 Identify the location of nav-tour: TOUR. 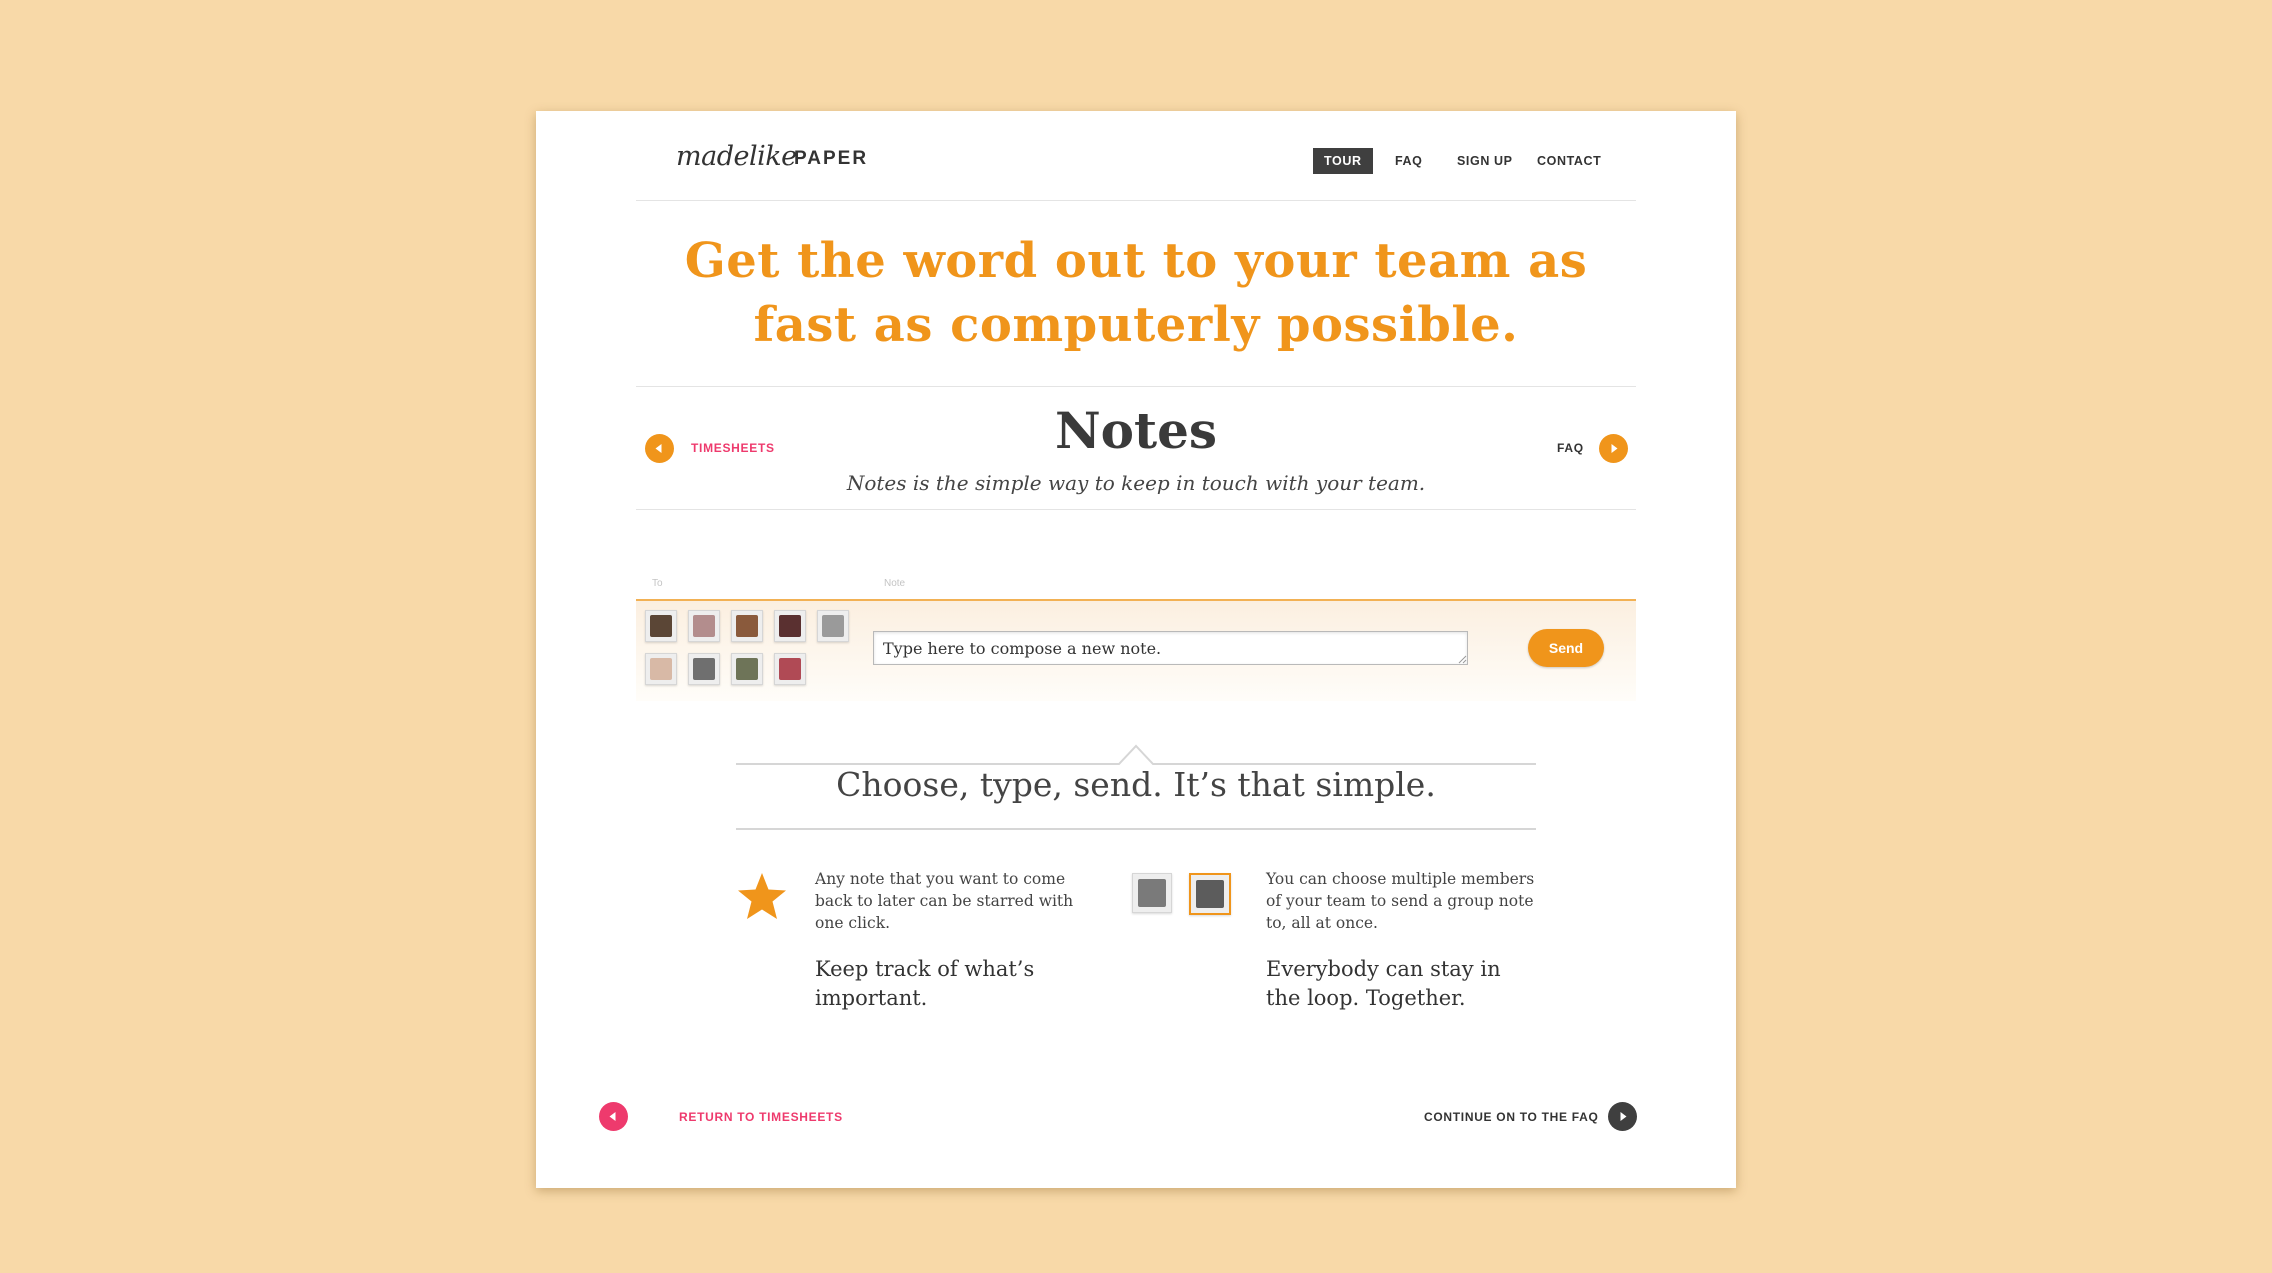
(1343, 161).